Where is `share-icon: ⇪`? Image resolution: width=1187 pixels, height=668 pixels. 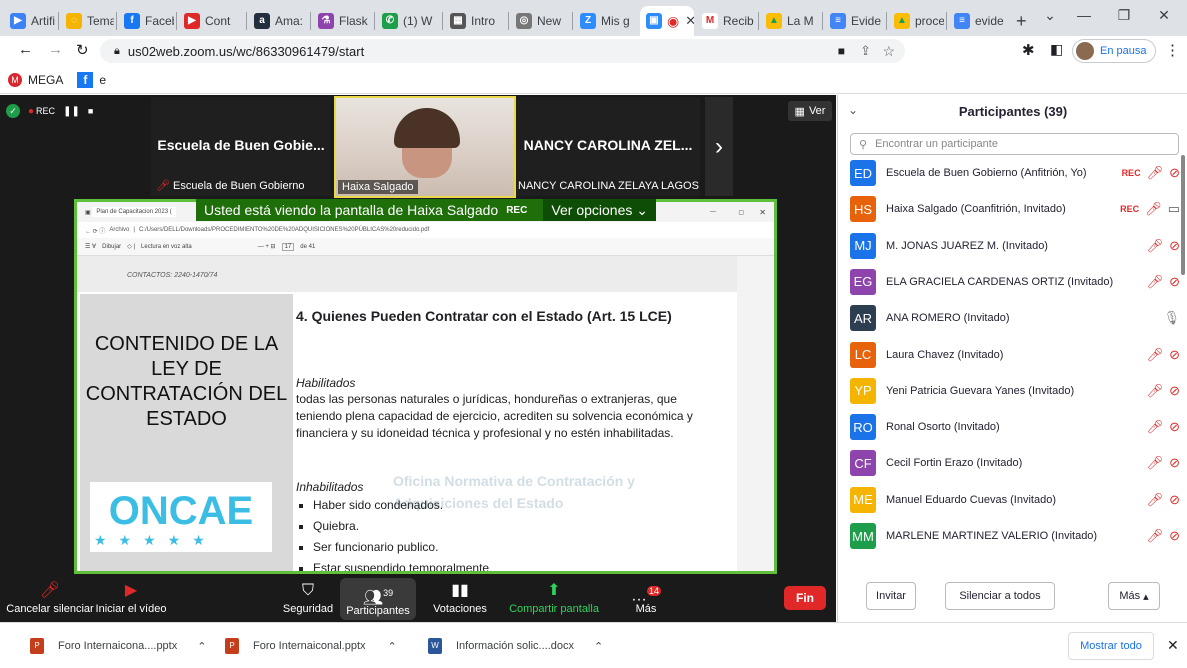 share-icon: ⇪ is located at coordinates (865, 51).